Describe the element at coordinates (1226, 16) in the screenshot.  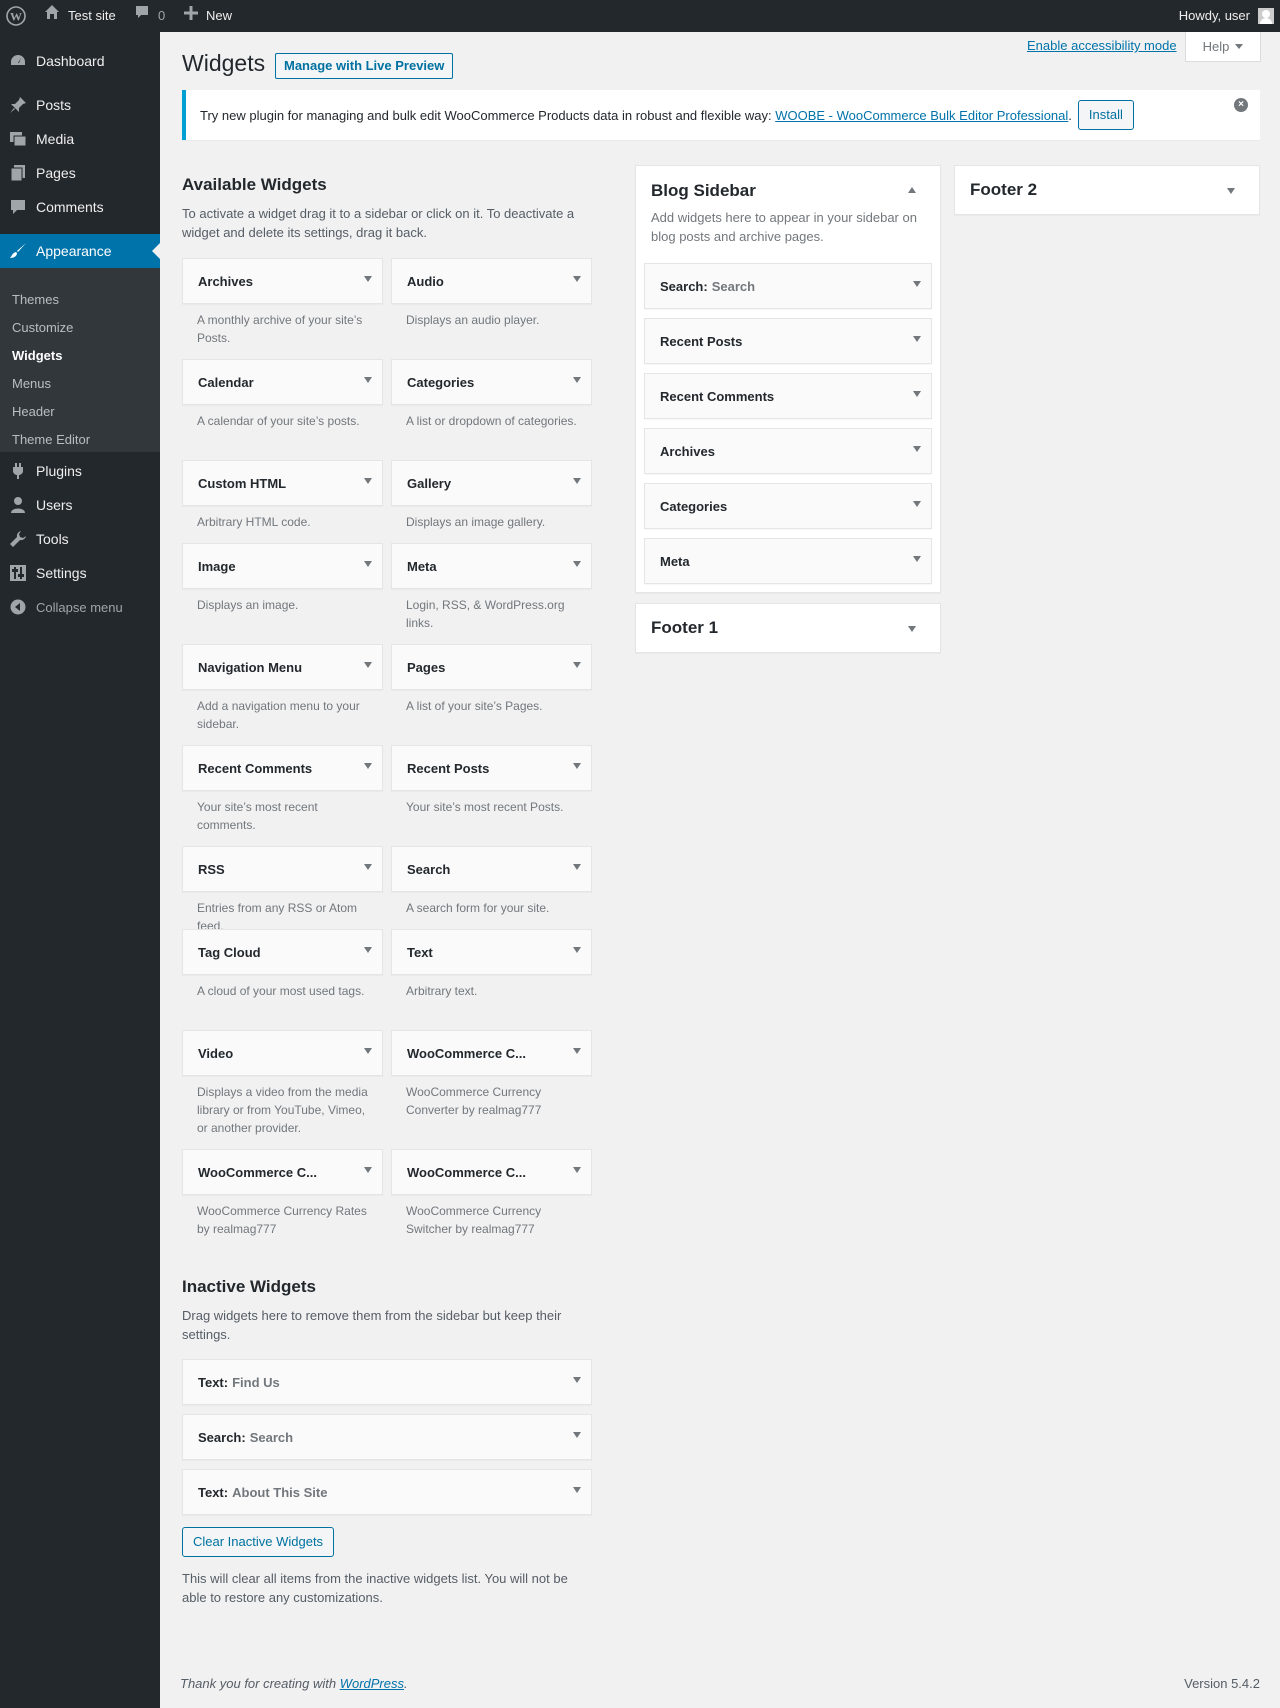
I see `account-menu: Howdy, user` at that location.